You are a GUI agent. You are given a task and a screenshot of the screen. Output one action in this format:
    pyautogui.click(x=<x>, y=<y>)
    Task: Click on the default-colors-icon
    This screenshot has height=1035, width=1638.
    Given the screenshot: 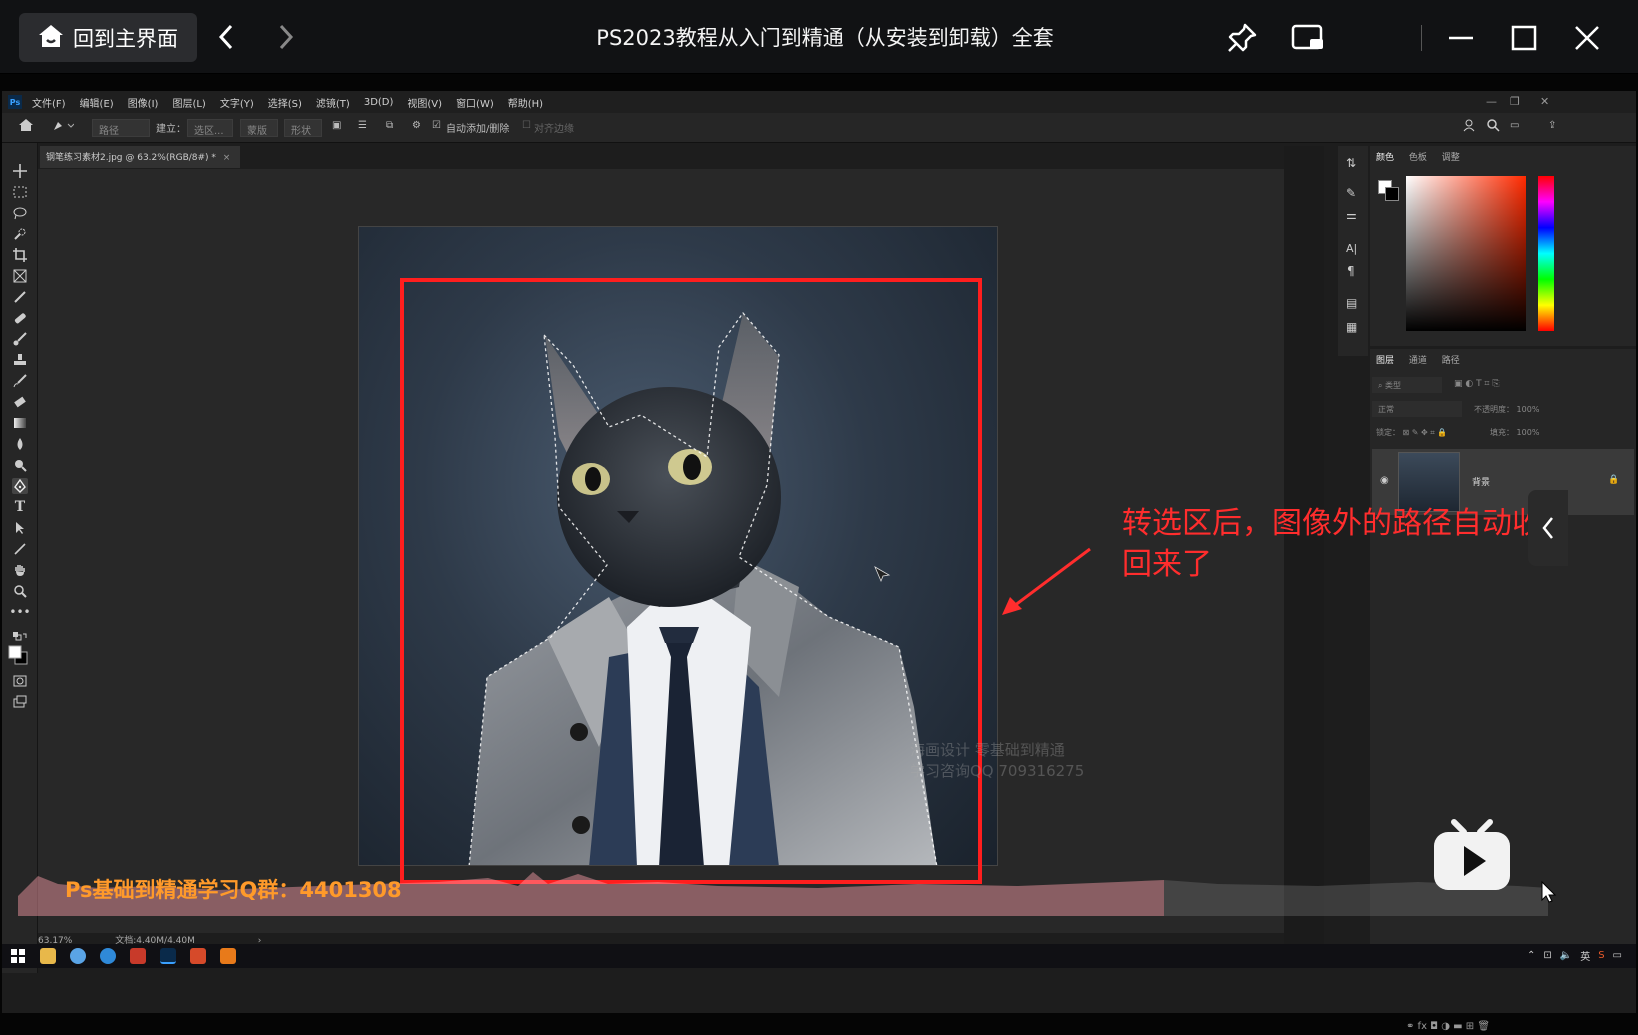 What is the action you would take?
    pyautogui.click(x=20, y=637)
    